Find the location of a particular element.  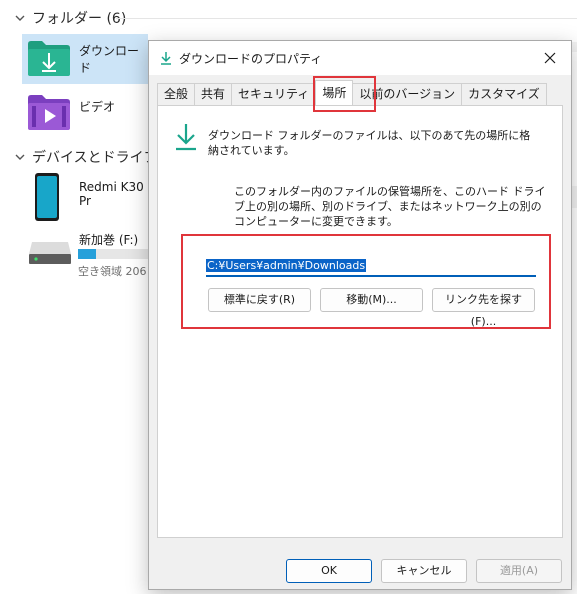

tab-general: 全般 is located at coordinates (176, 94).